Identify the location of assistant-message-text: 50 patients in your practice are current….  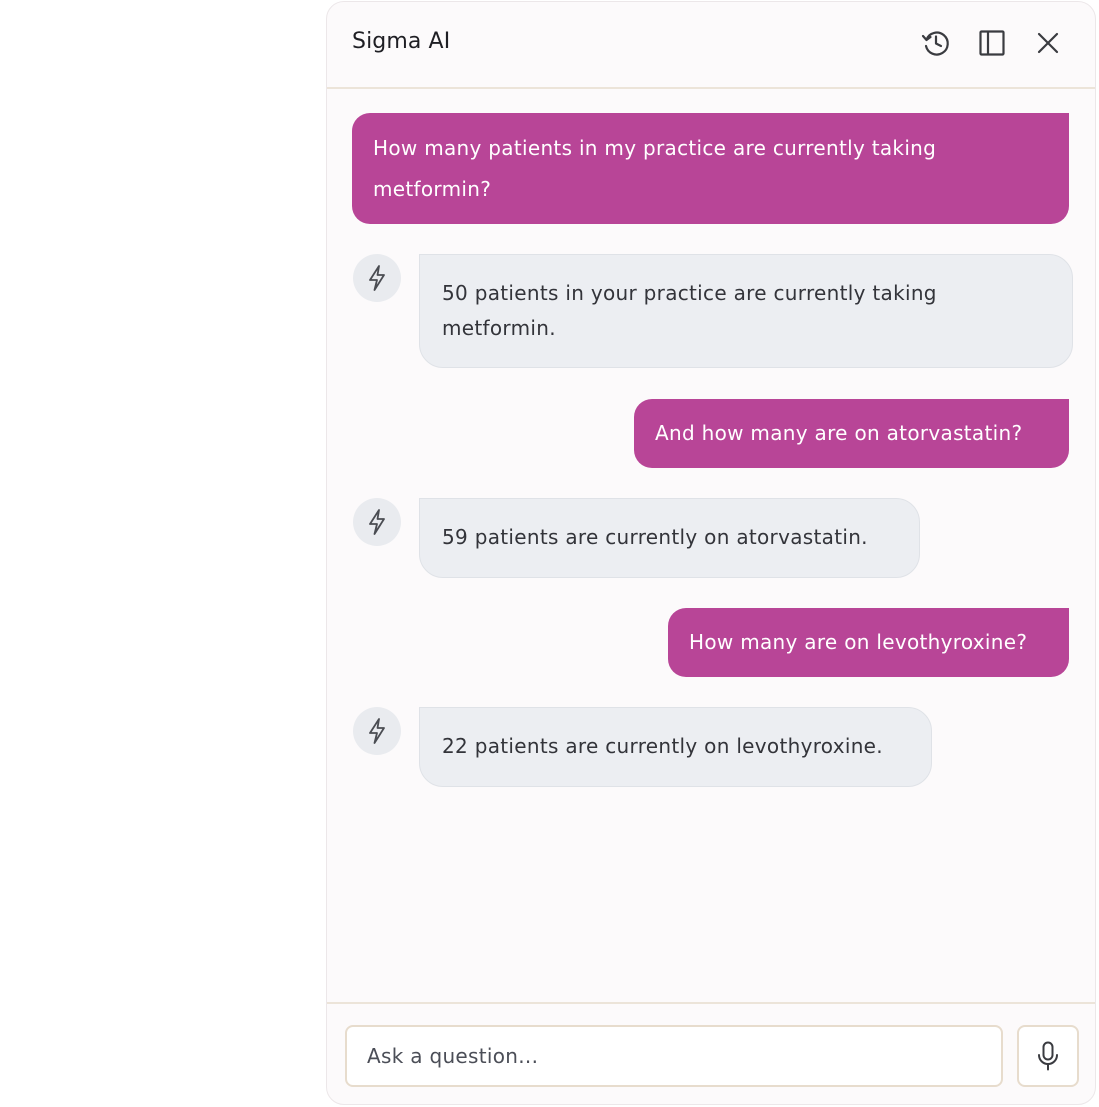
(689, 310).